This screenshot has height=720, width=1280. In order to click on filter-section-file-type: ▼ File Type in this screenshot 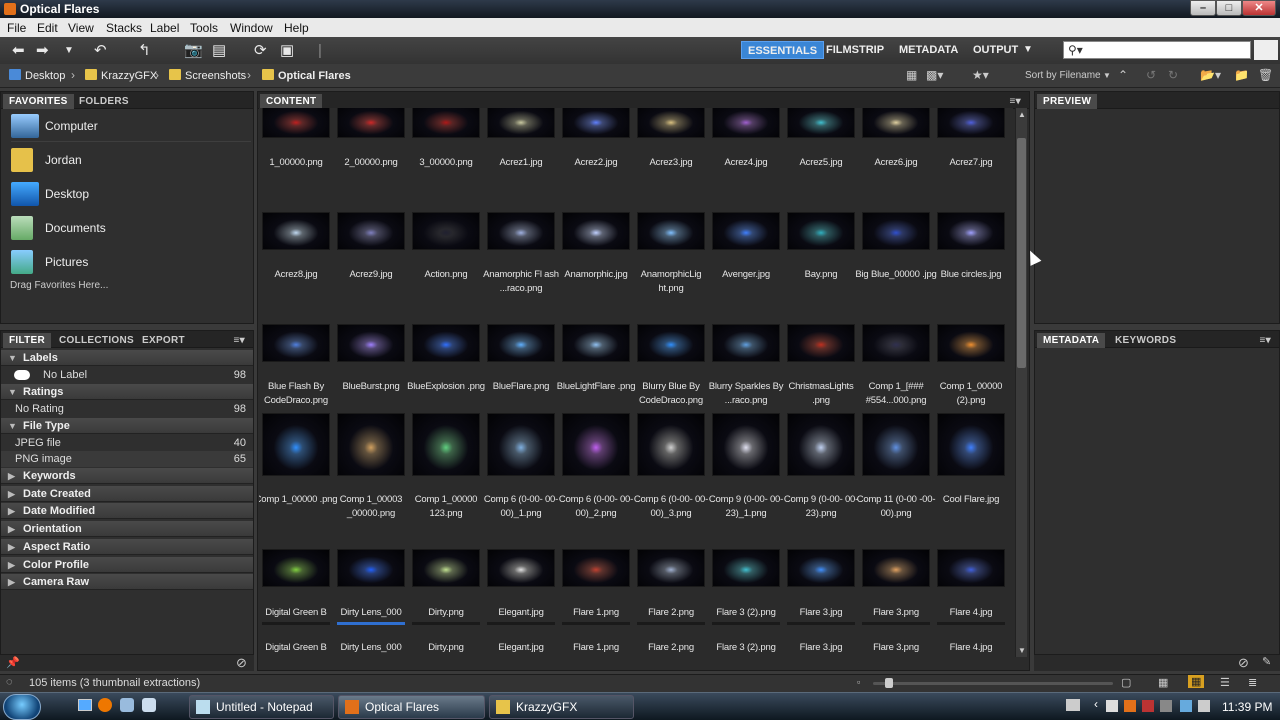, I will do `click(127, 426)`.